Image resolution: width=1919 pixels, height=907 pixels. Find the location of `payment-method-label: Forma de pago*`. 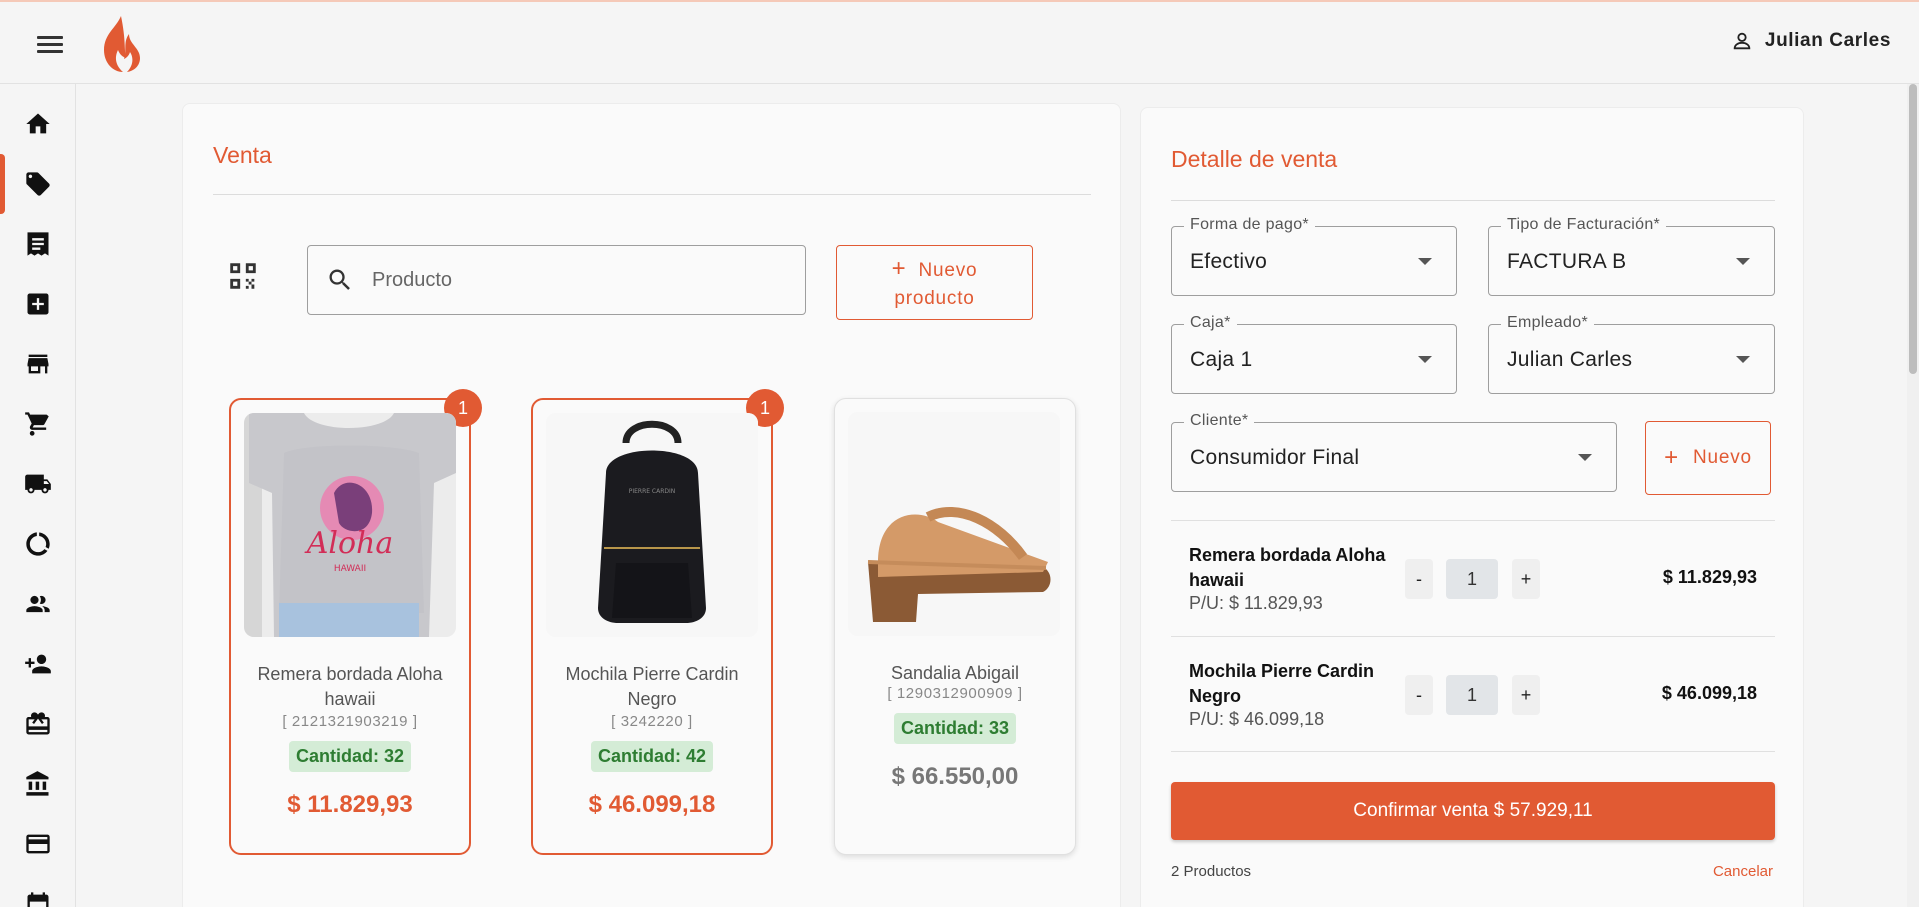

payment-method-label: Forma de pago* is located at coordinates (1249, 225).